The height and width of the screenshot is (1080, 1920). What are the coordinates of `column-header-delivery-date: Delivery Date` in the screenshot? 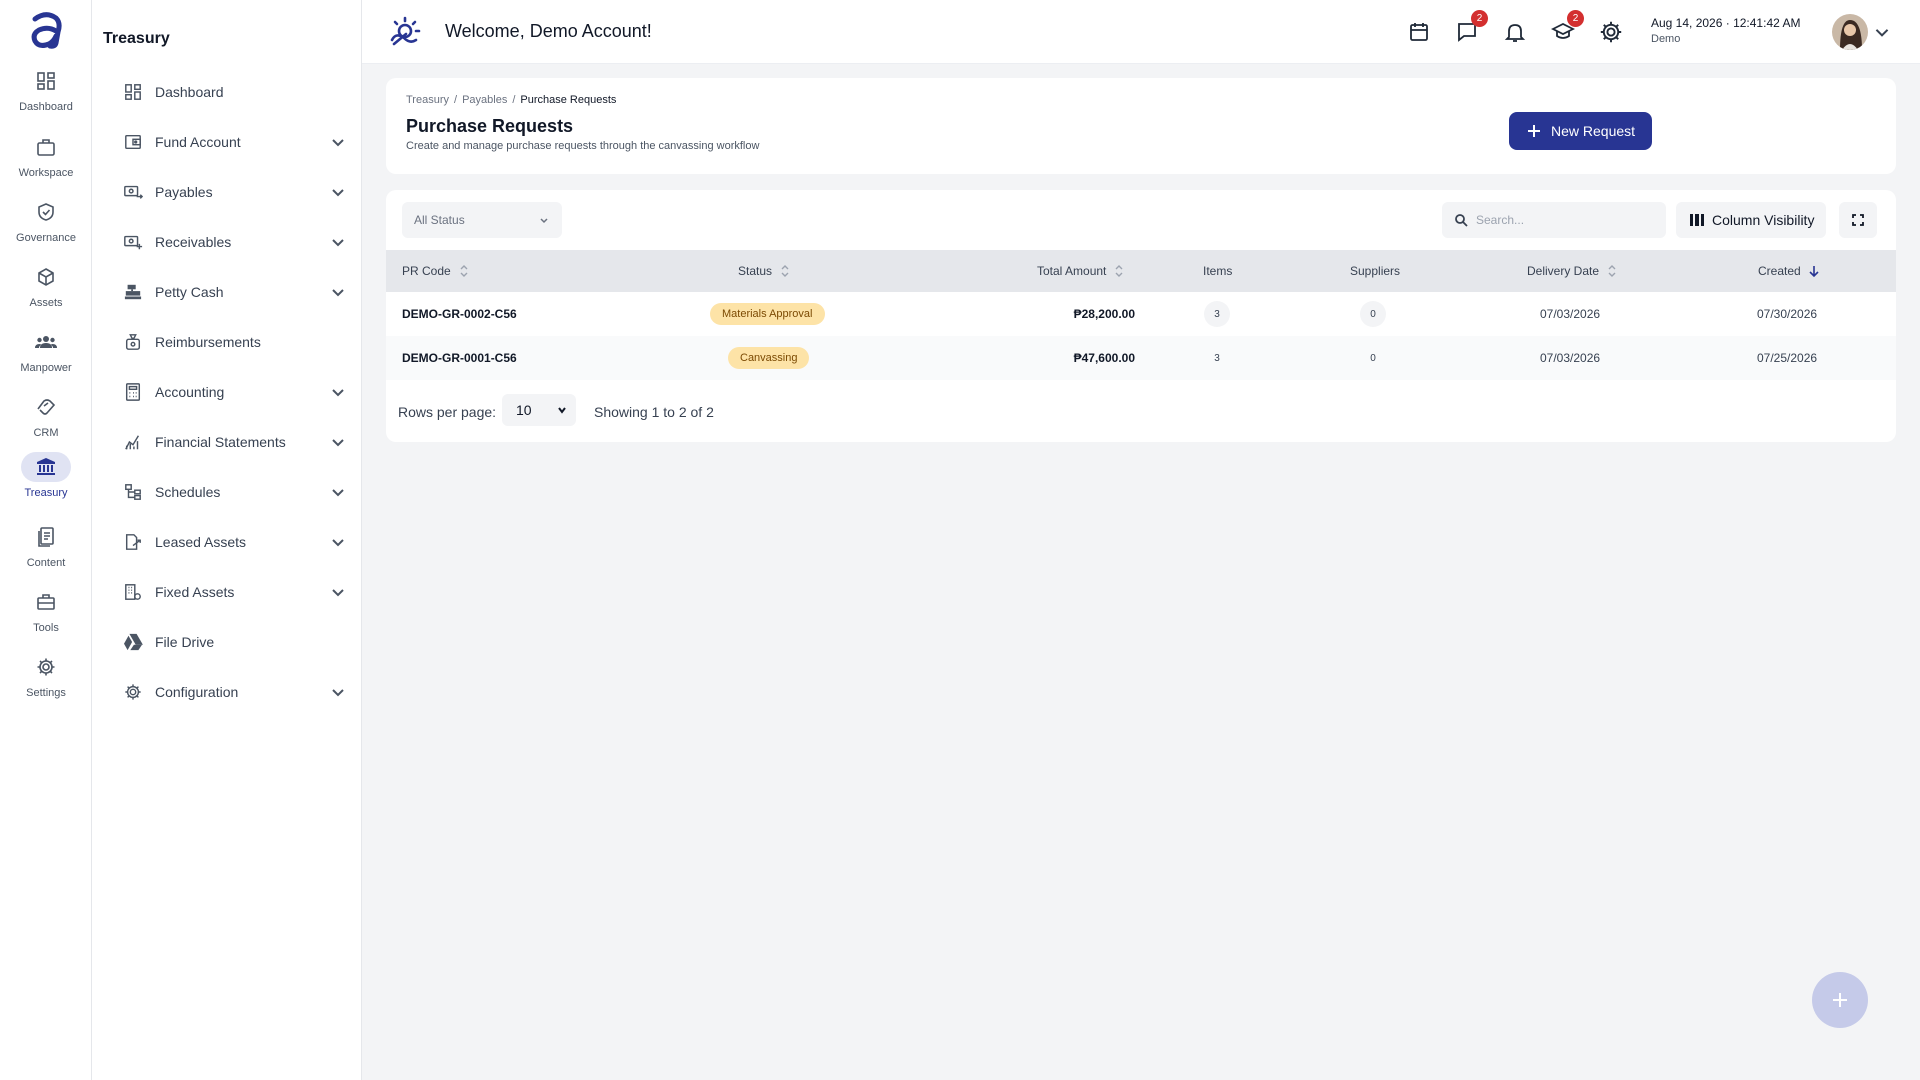 It's located at (1573, 271).